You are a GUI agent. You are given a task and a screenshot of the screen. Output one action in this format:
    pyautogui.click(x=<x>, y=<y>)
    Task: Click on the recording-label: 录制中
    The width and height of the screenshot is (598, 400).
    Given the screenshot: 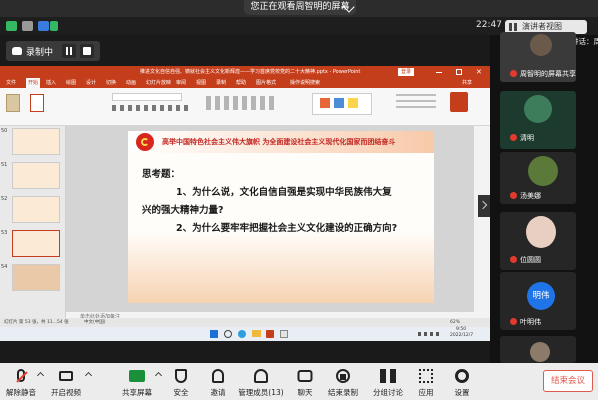 What is the action you would take?
    pyautogui.click(x=40, y=53)
    